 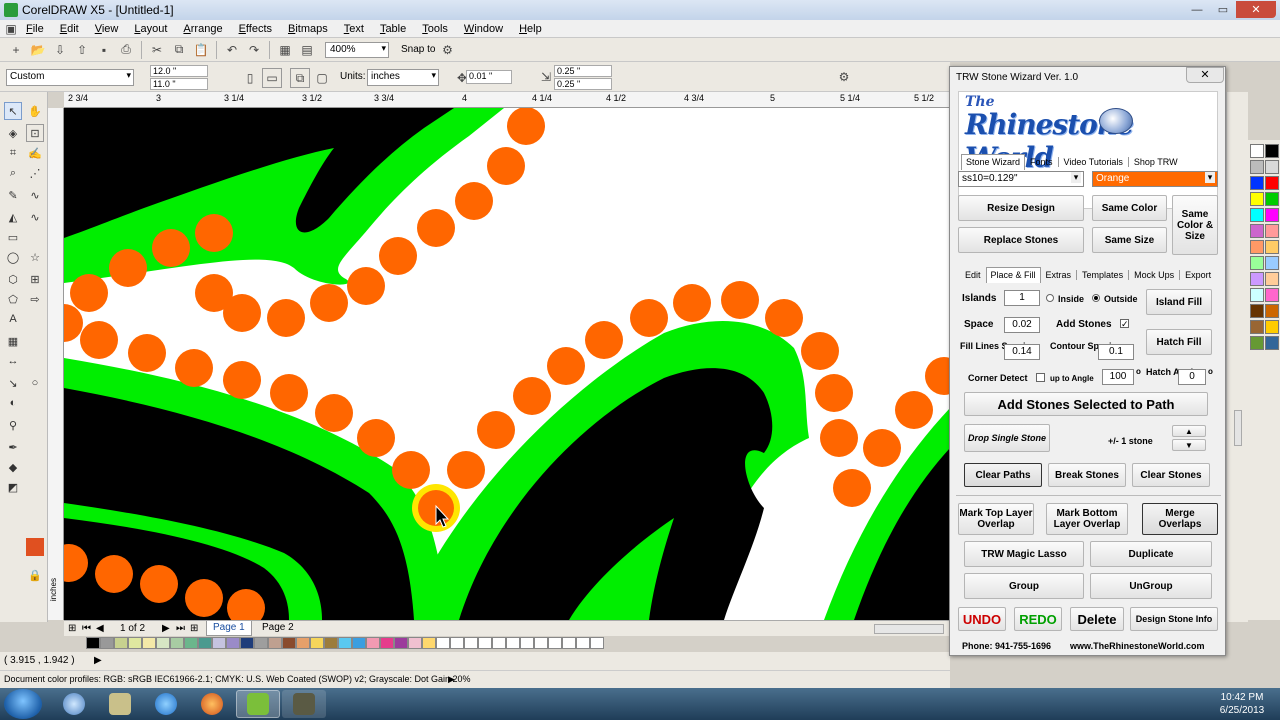 What do you see at coordinates (35, 29) in the screenshot?
I see `menu-file: File` at bounding box center [35, 29].